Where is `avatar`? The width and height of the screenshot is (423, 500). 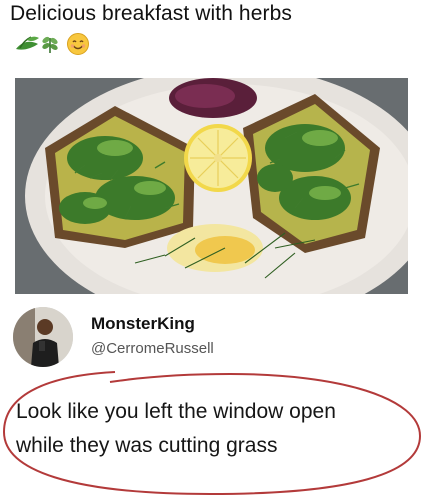
avatar is located at coordinates (43, 337).